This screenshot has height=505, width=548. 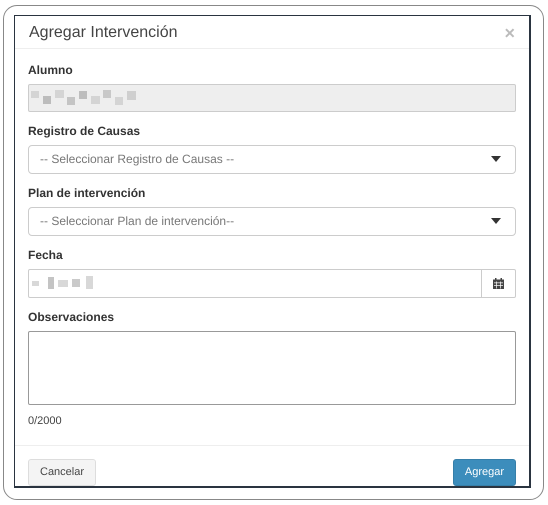 I want to click on field-label: Alumno, so click(x=51, y=69).